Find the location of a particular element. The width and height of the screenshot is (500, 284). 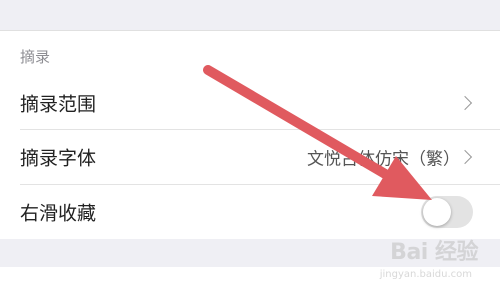

section-header: 摘录 is located at coordinates (35, 57).